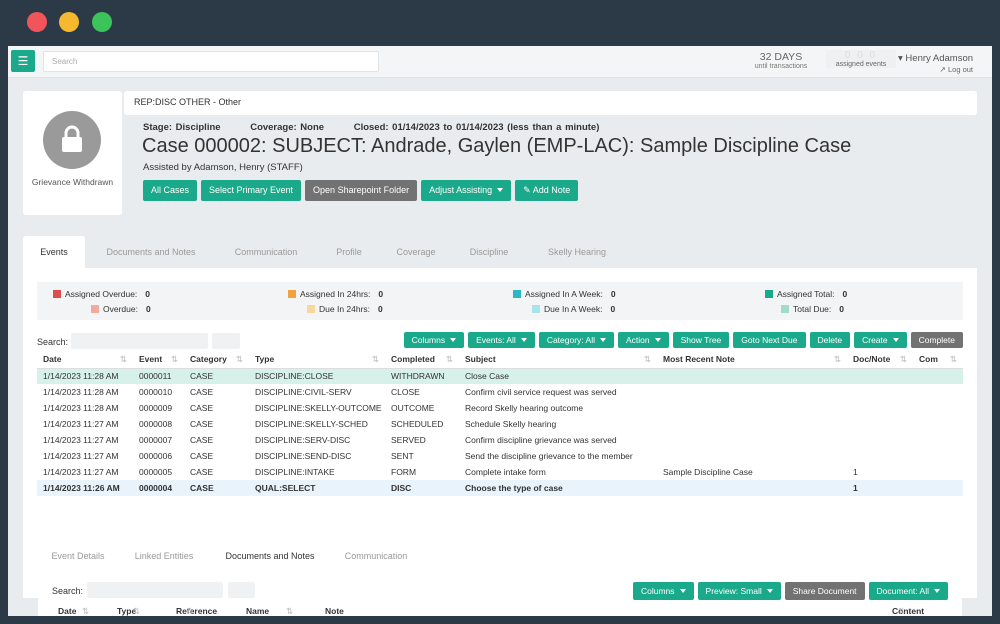 This screenshot has width=1000, height=624. Describe the element at coordinates (151, 252) in the screenshot. I see `tab-documents-and-notes: Documents and Notes` at that location.